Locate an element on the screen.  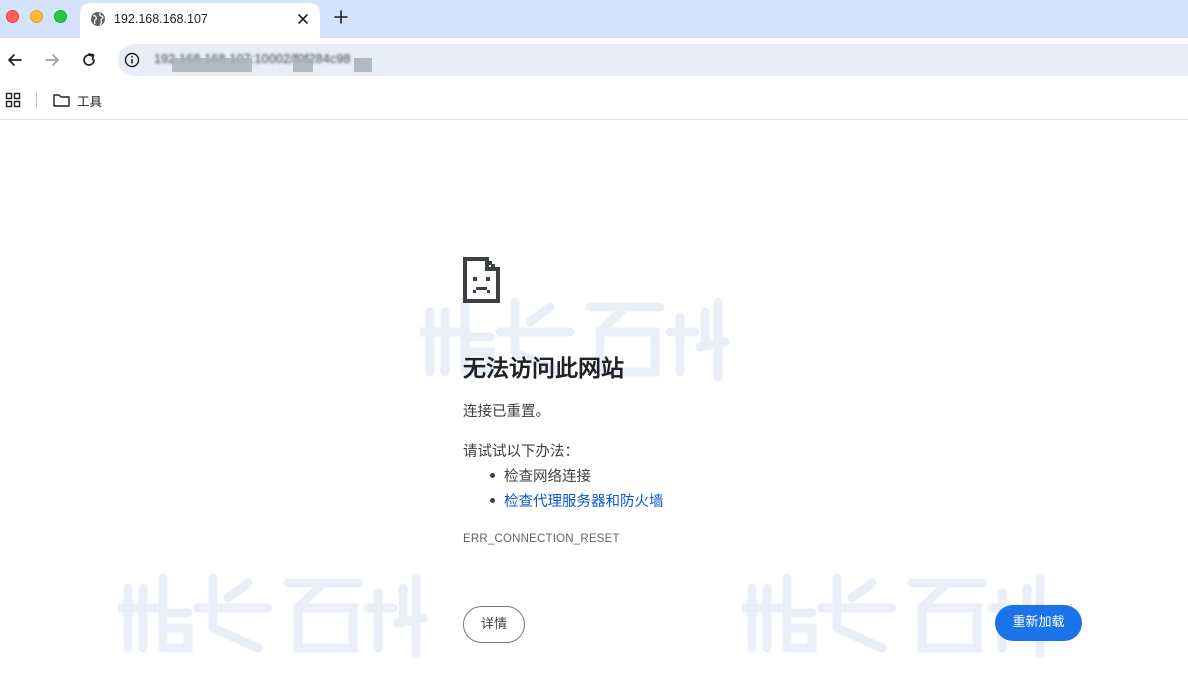
apps-icon is located at coordinates (13, 100).